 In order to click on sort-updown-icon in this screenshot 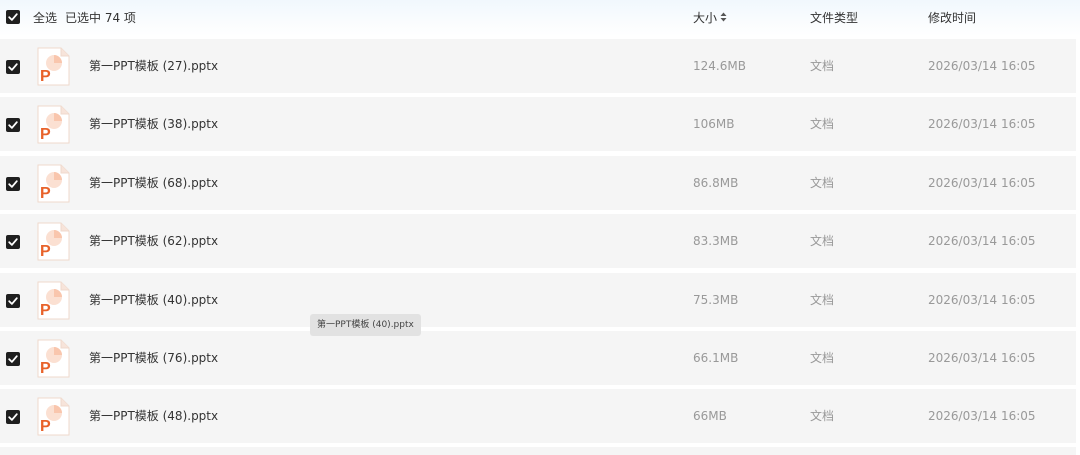, I will do `click(723, 17)`.